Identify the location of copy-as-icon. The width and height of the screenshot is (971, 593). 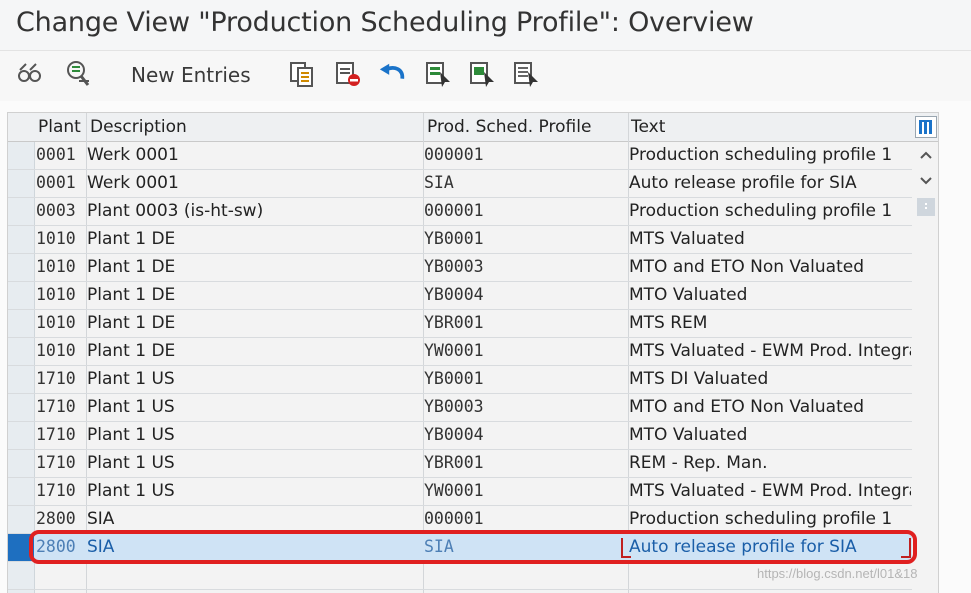
(302, 74).